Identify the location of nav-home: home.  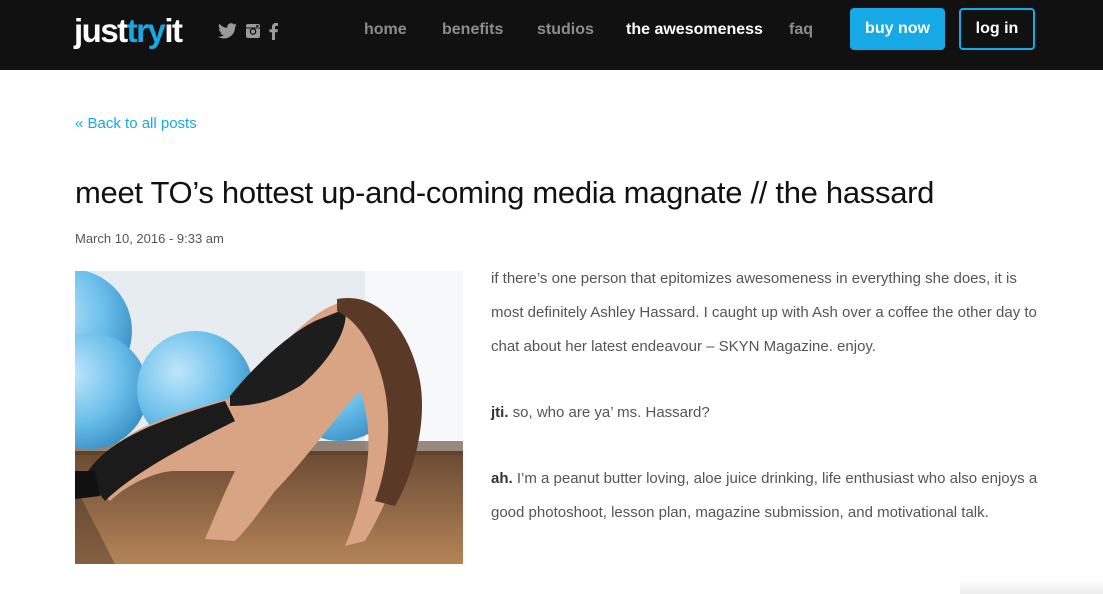
(385, 30).